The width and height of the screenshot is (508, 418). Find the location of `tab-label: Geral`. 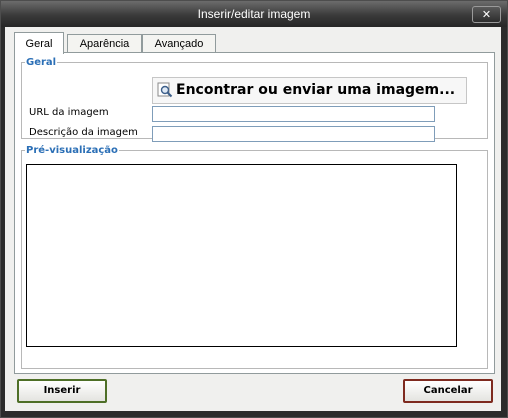

tab-label: Geral is located at coordinates (39, 44).